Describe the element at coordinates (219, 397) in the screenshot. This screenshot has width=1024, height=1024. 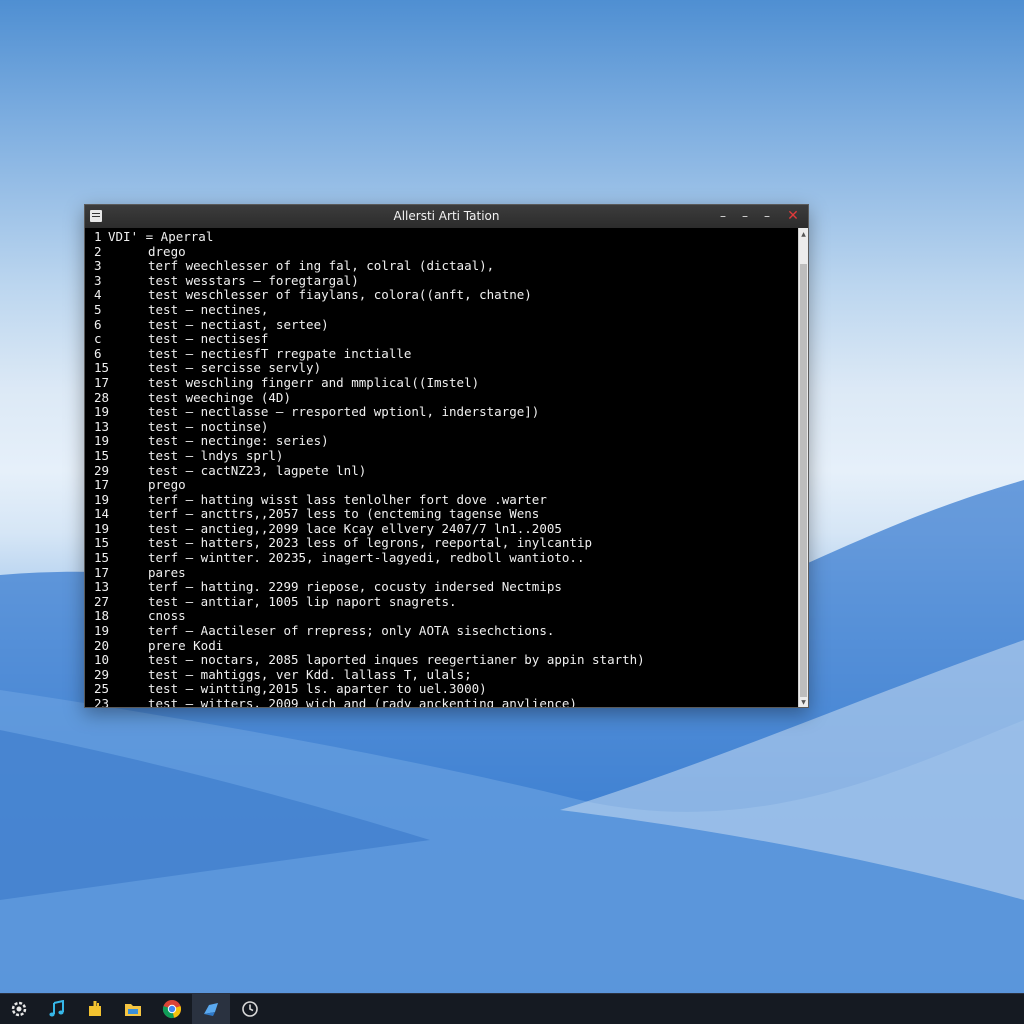
I see `line-text: test weechinge (4D)` at that location.